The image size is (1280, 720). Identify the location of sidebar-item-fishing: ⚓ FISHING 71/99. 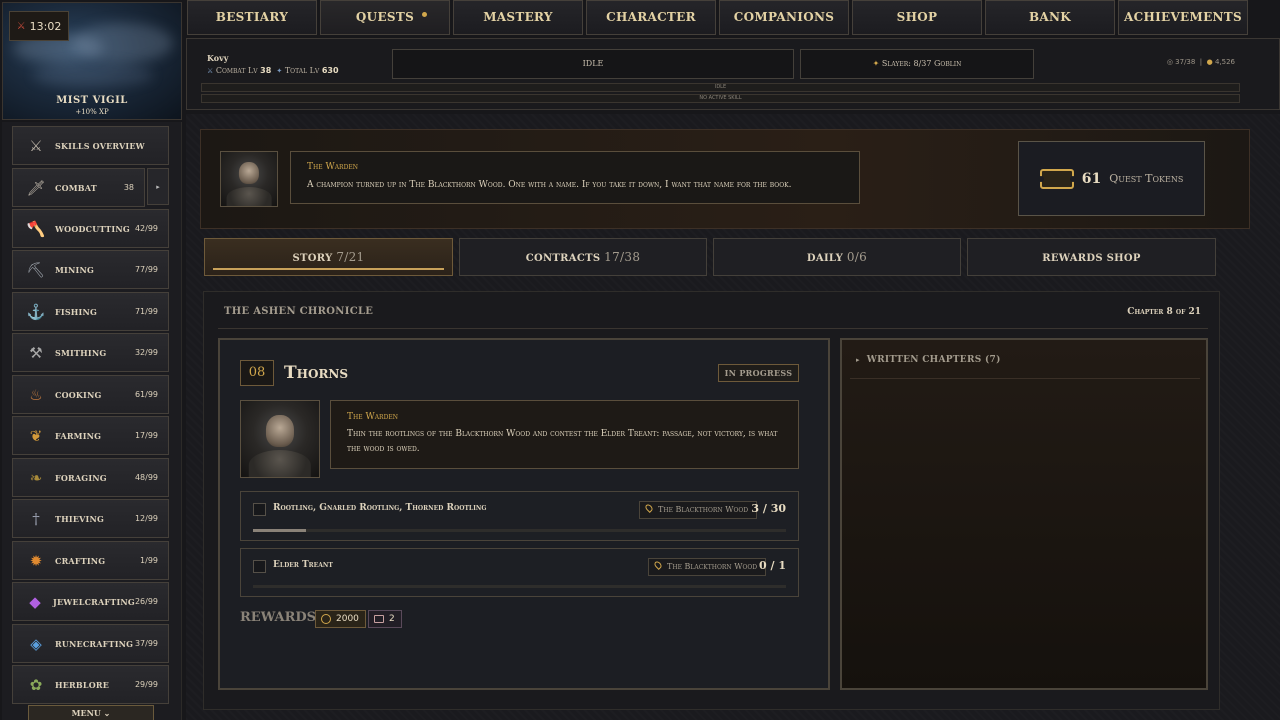
(90, 311).